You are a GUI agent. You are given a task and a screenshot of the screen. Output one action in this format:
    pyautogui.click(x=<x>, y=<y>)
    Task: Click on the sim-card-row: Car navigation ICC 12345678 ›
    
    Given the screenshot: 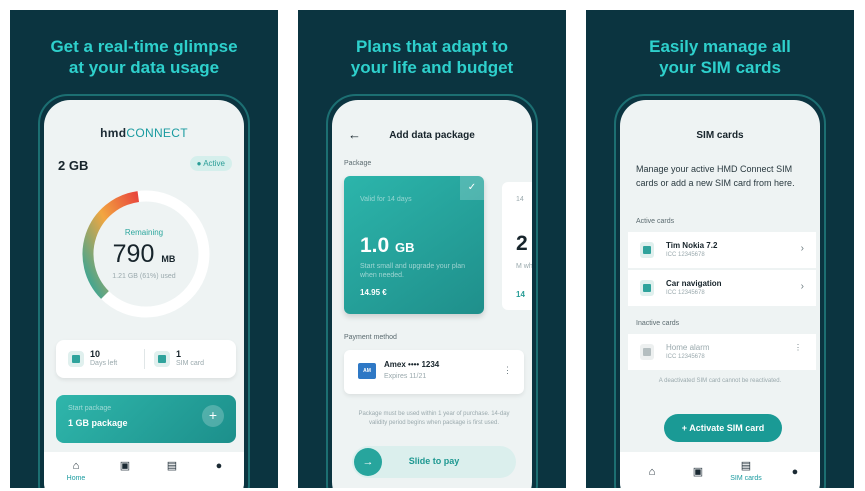 What is the action you would take?
    pyautogui.click(x=722, y=288)
    